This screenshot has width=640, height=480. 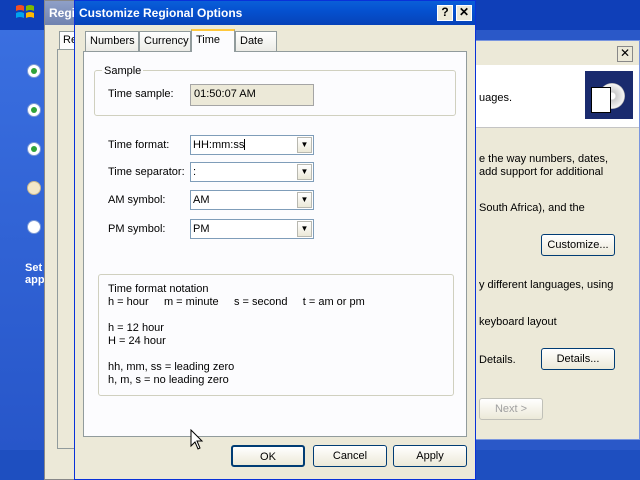 What do you see at coordinates (511, 409) in the screenshot?
I see `next-button: Next >` at bounding box center [511, 409].